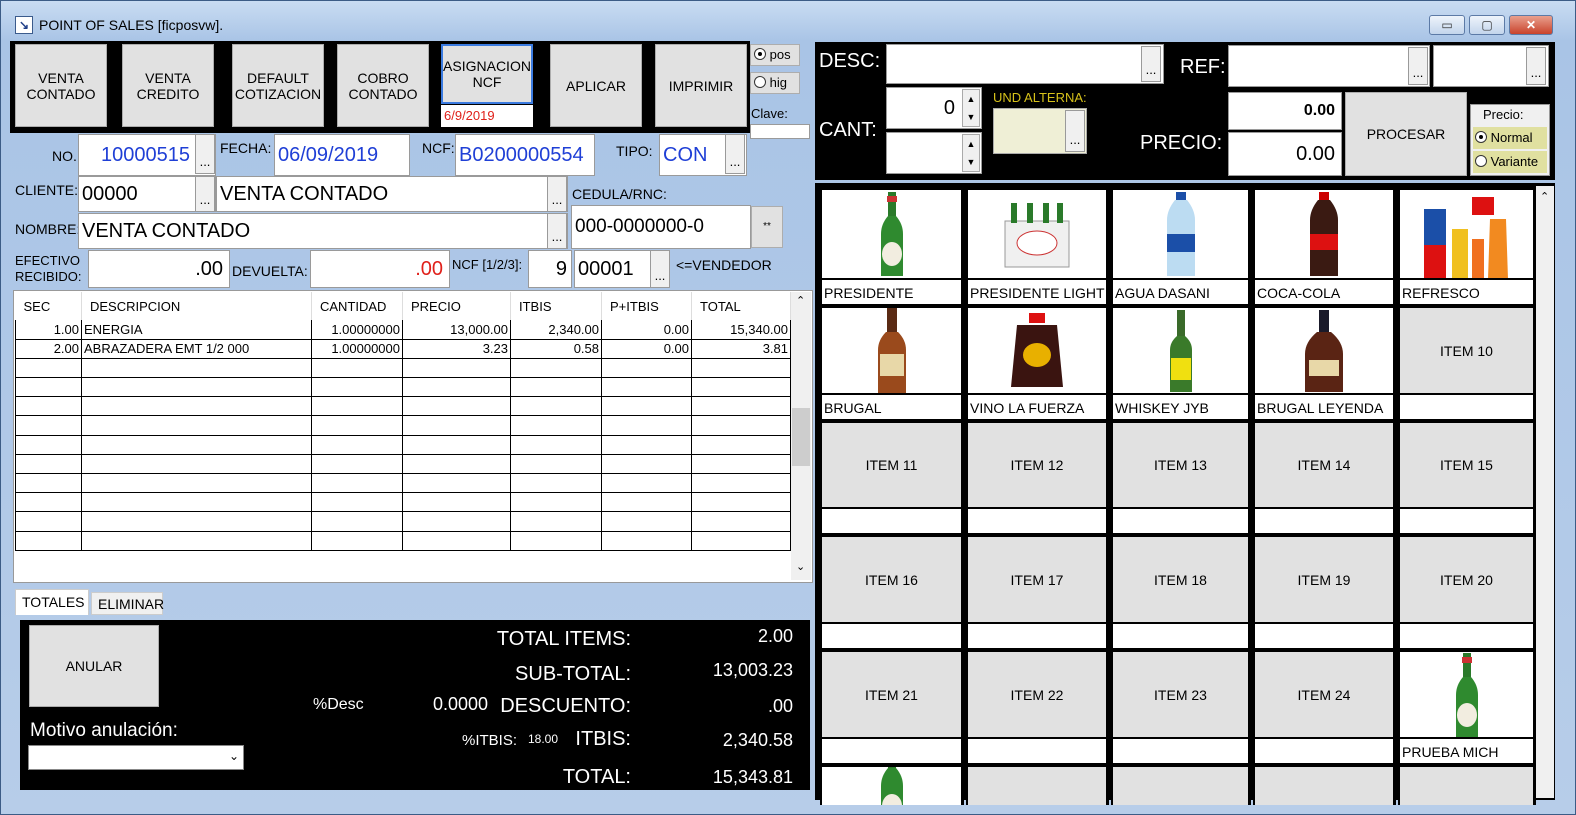  What do you see at coordinates (1181, 363) in the screenshot?
I see `product-tile: WHISKEY JYB` at bounding box center [1181, 363].